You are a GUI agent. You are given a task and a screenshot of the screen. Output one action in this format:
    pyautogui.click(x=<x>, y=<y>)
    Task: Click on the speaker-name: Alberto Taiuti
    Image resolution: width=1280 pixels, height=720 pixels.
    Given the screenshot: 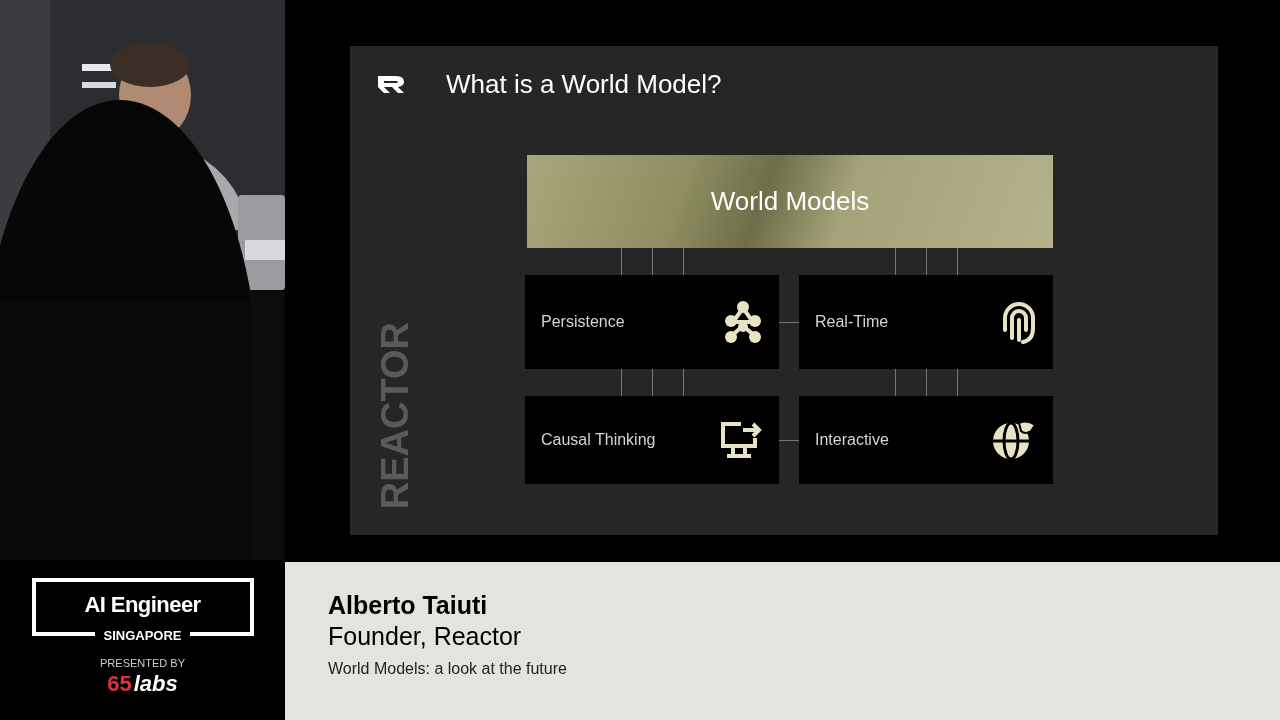 What is the action you would take?
    pyautogui.click(x=408, y=605)
    